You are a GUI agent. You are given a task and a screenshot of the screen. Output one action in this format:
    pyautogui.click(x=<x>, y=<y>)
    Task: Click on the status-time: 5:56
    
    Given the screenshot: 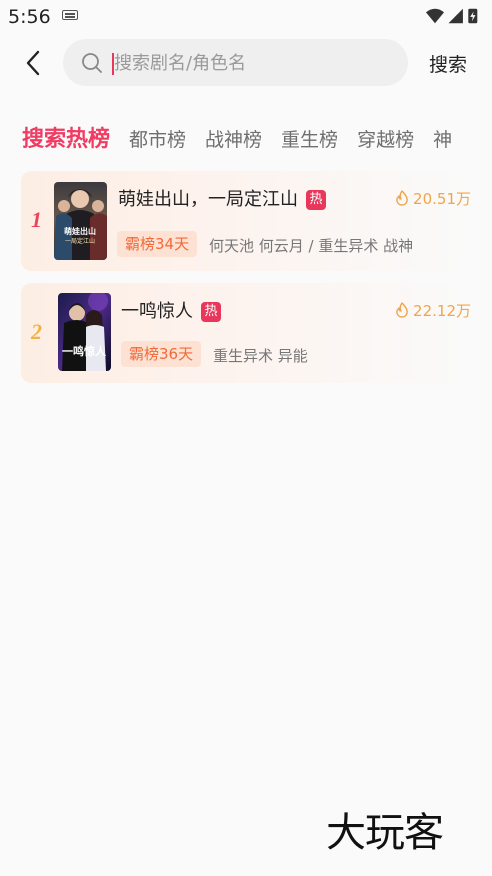 What is the action you would take?
    pyautogui.click(x=29, y=17)
    